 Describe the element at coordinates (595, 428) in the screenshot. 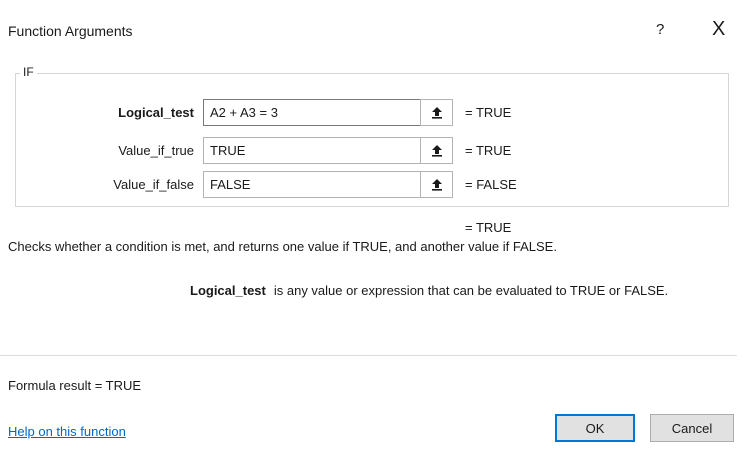

I see `ok-button: OK` at that location.